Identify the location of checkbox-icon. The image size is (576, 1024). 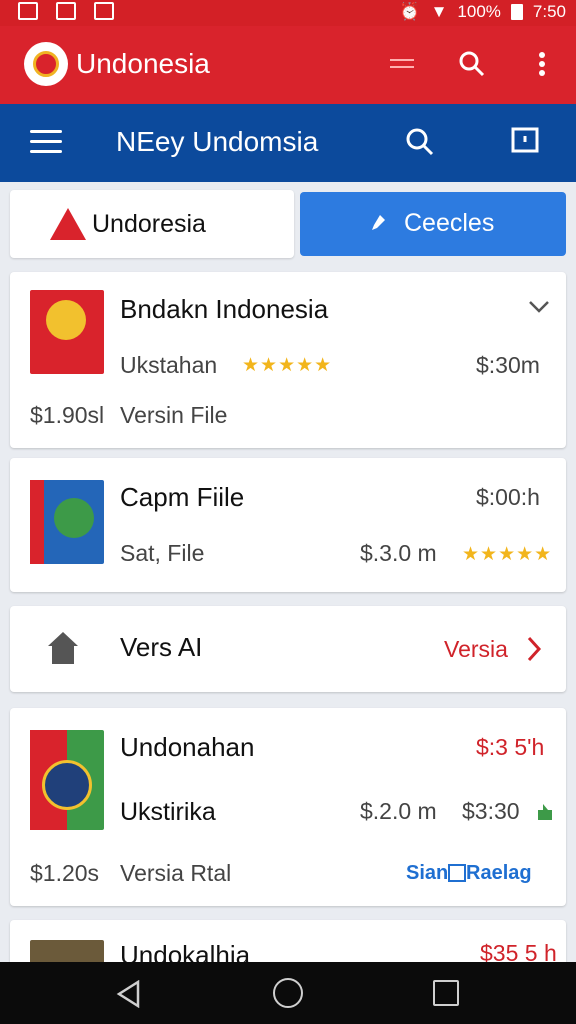
(457, 873).